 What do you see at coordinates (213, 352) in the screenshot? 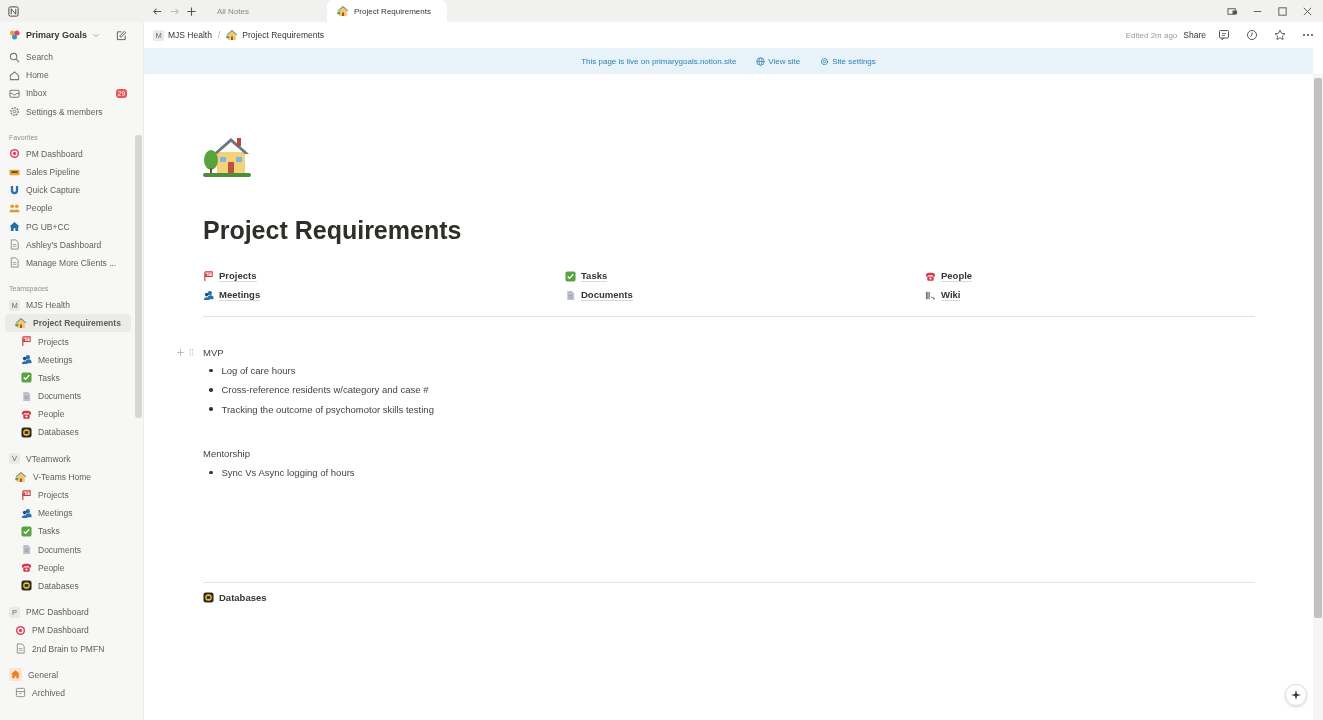
I see `block-text: MVP` at bounding box center [213, 352].